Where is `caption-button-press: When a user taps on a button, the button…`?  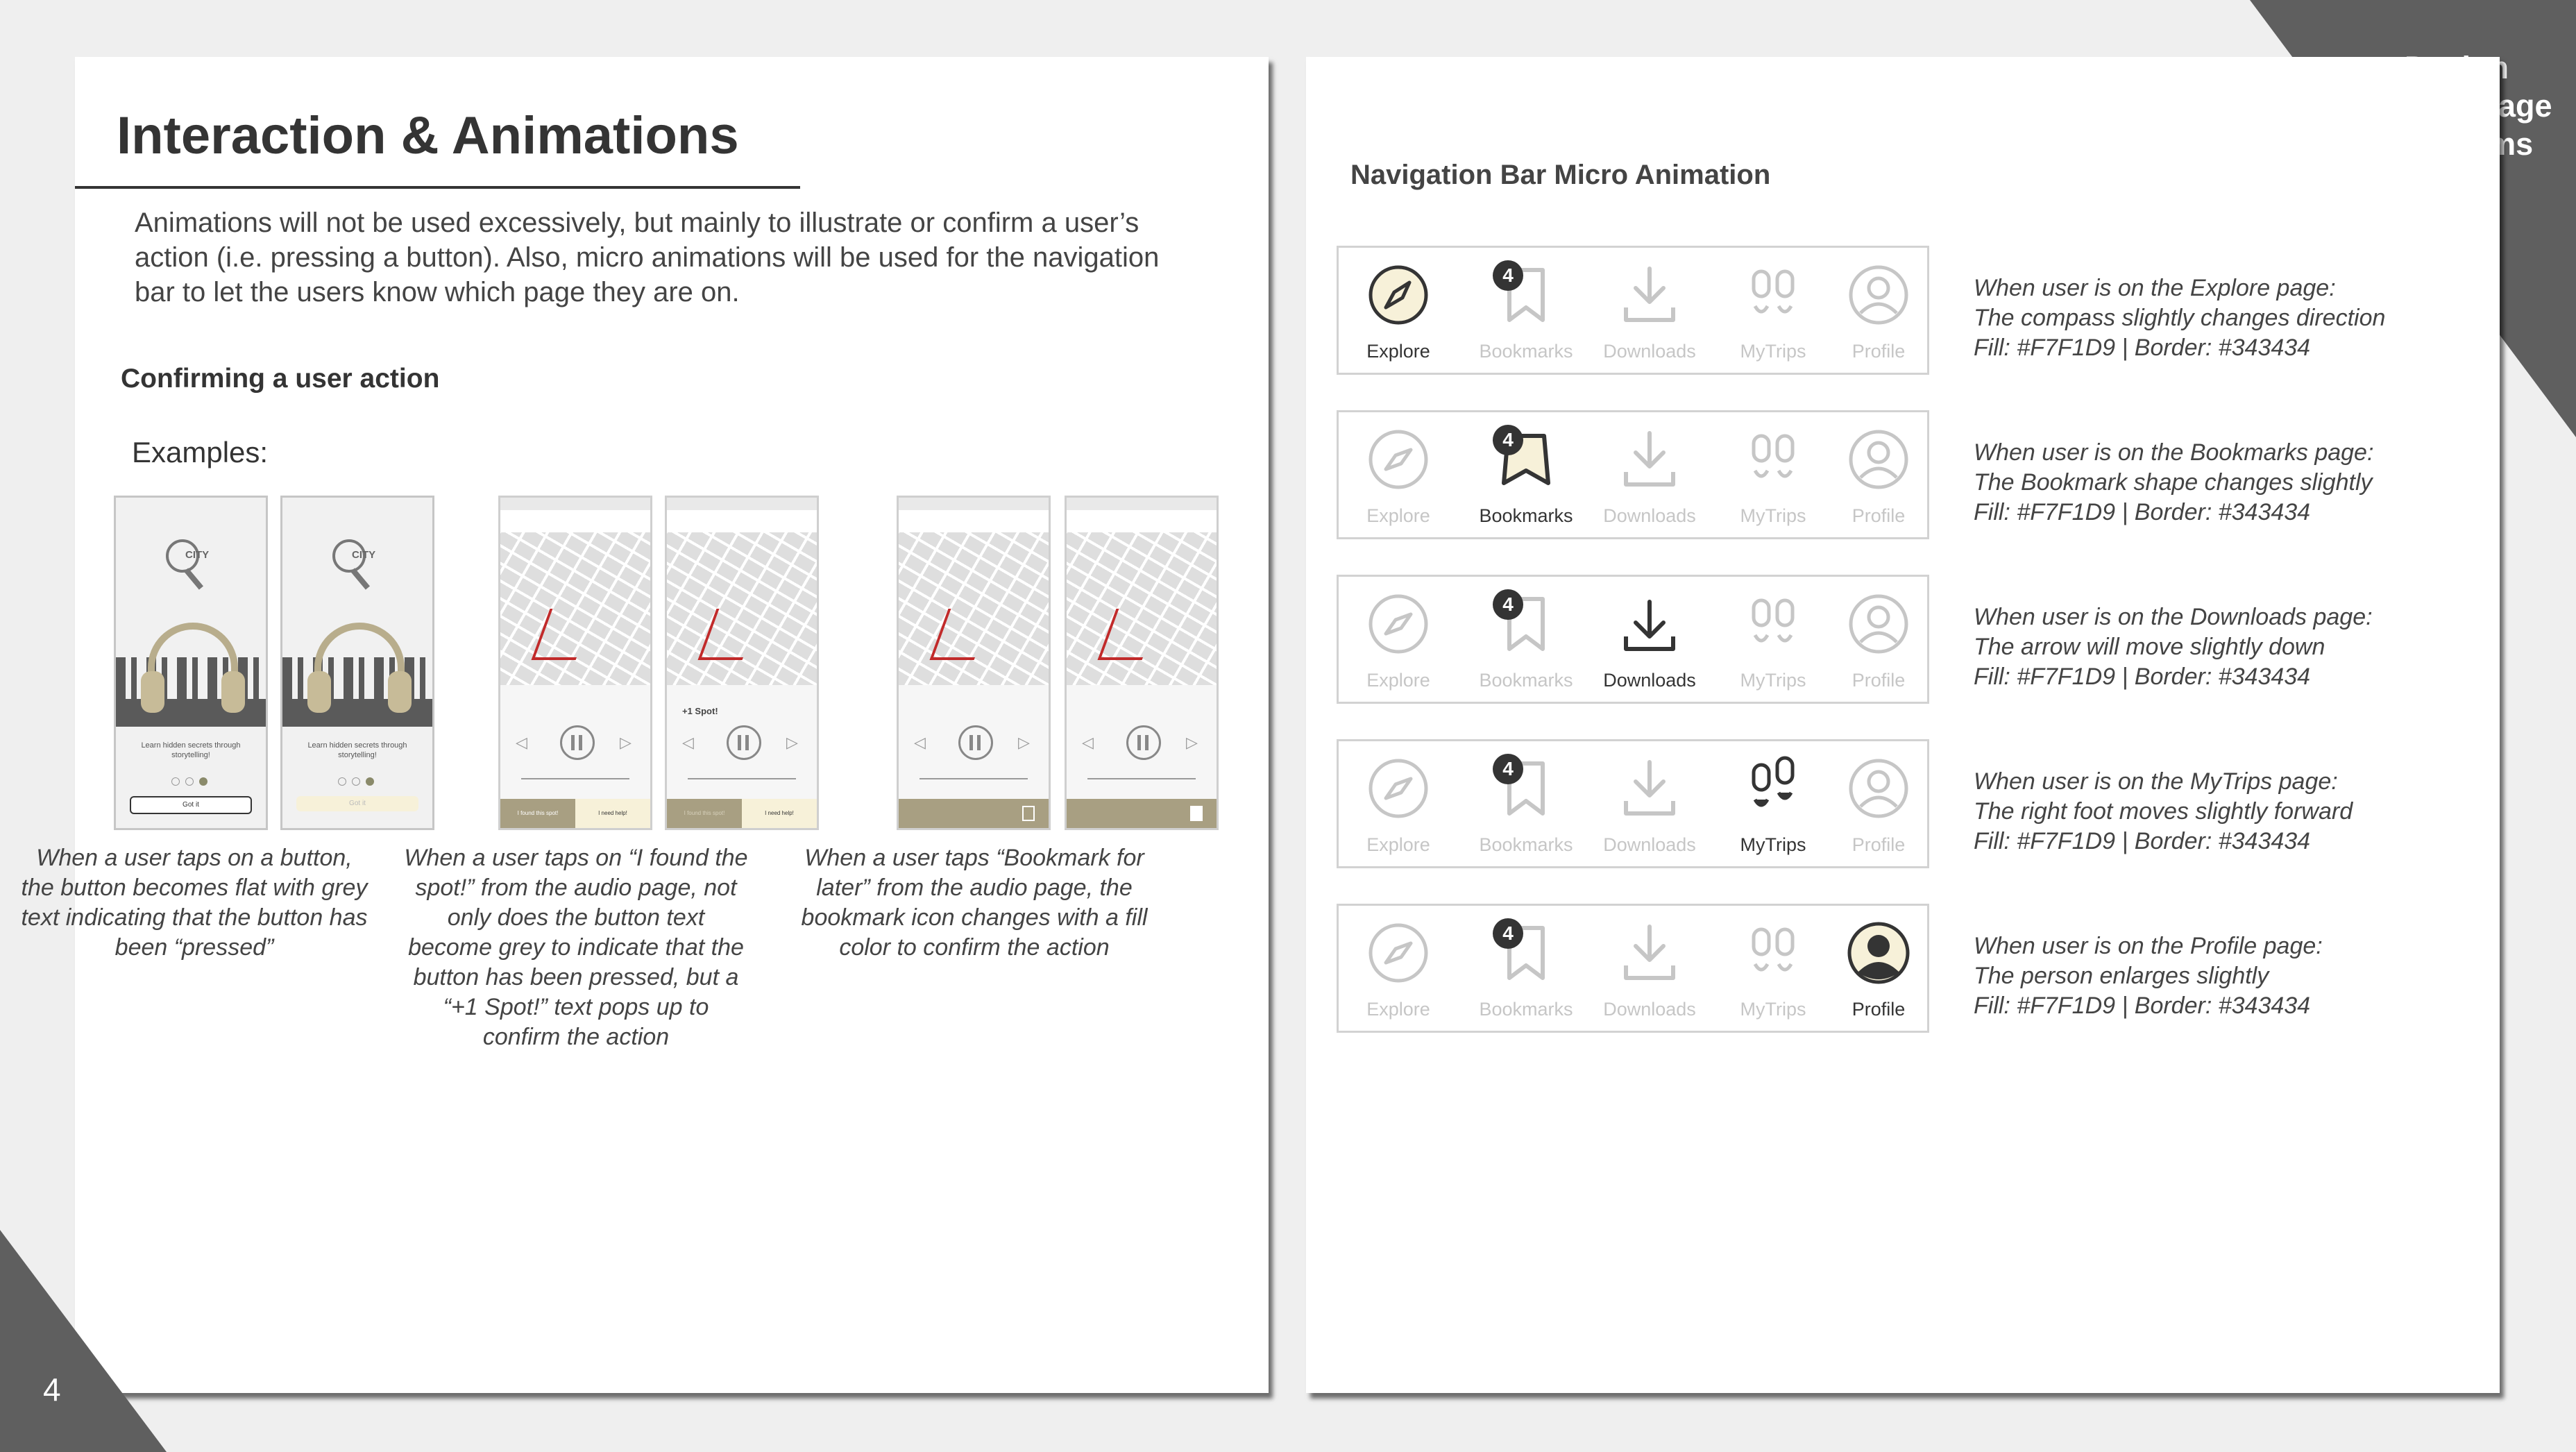 caption-button-press: When a user taps on a button, the button… is located at coordinates (195, 903).